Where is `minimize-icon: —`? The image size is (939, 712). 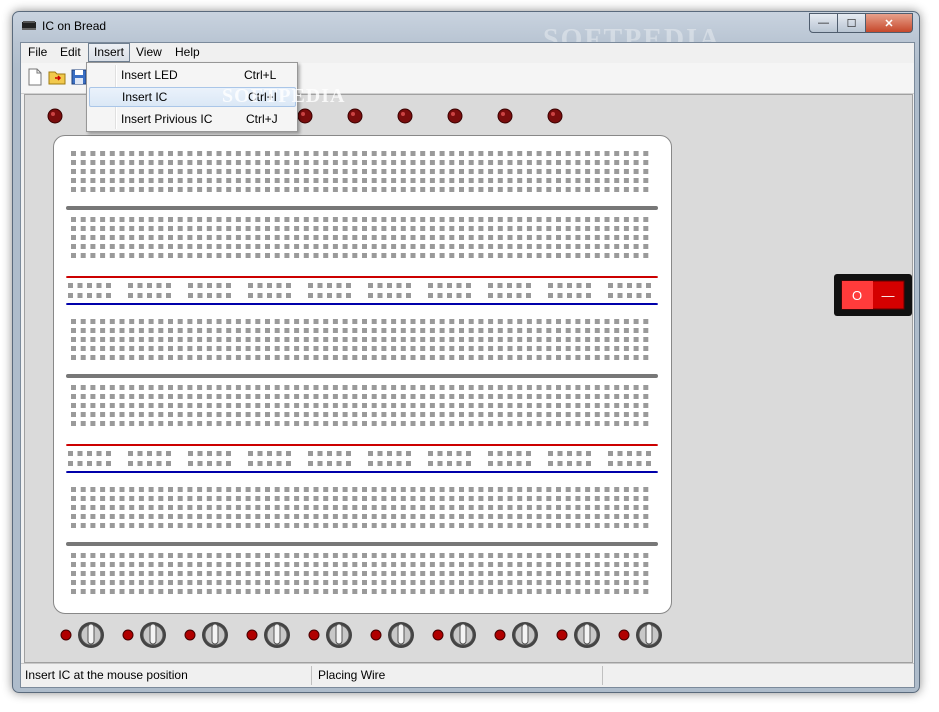 minimize-icon: — is located at coordinates (823, 23).